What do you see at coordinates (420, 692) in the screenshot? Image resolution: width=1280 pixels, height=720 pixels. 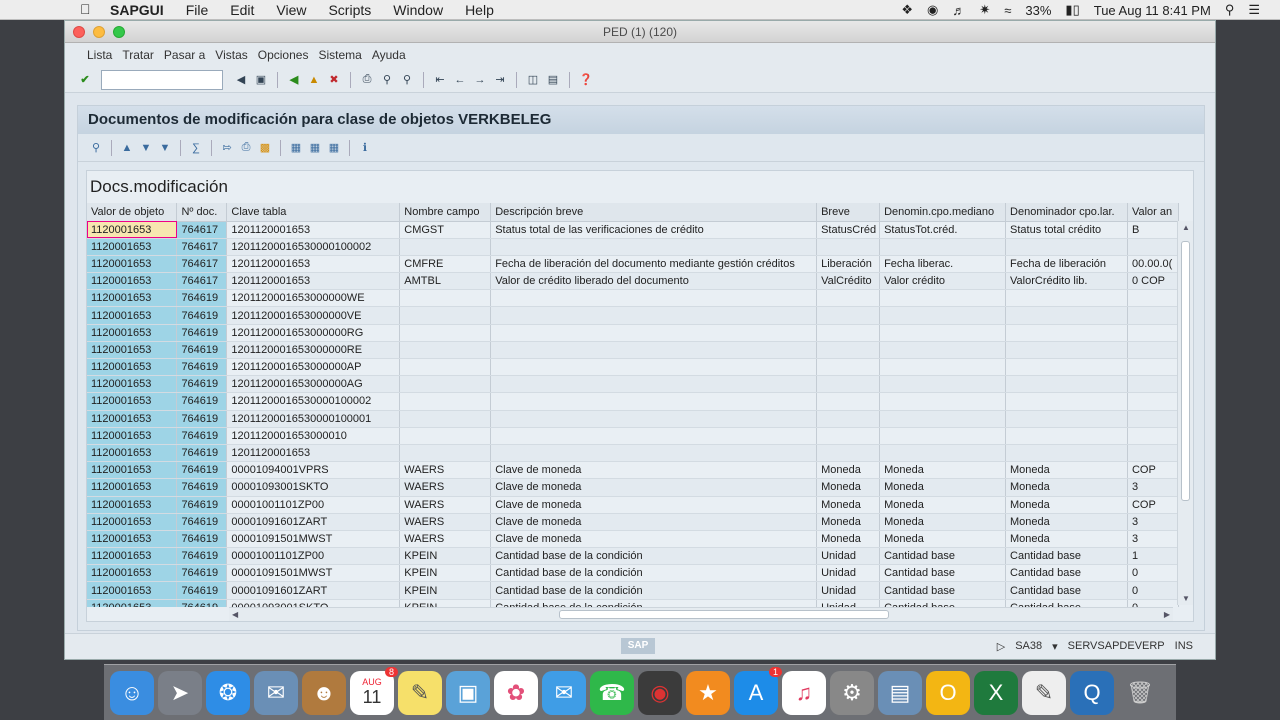 I see `notes-icon: ✎` at bounding box center [420, 692].